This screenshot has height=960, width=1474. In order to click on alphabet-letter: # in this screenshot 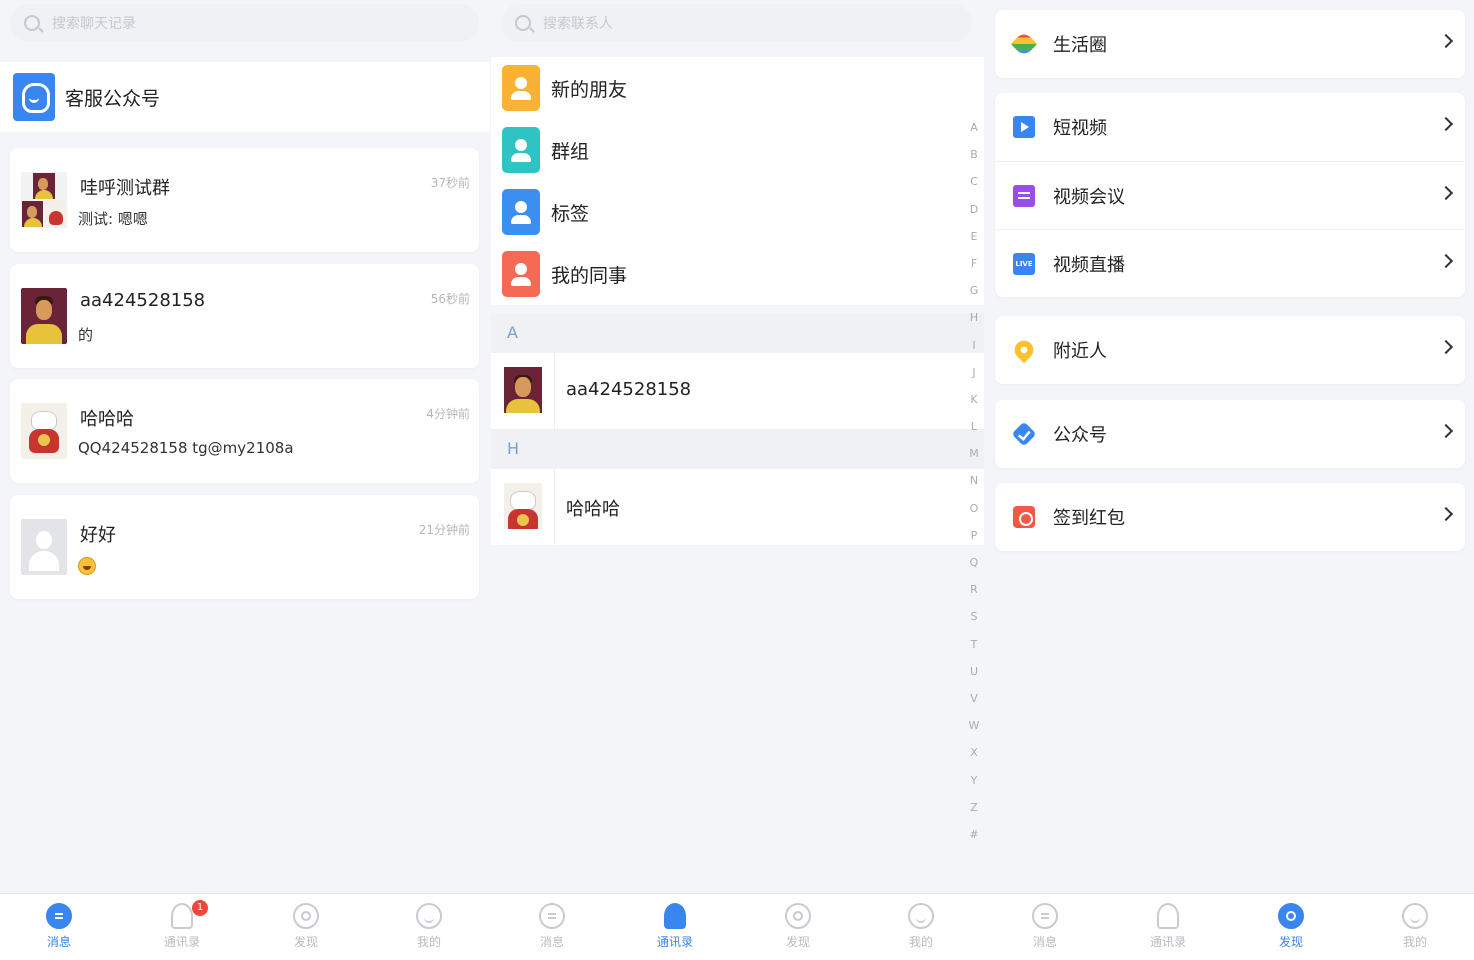, I will do `click(973, 834)`.